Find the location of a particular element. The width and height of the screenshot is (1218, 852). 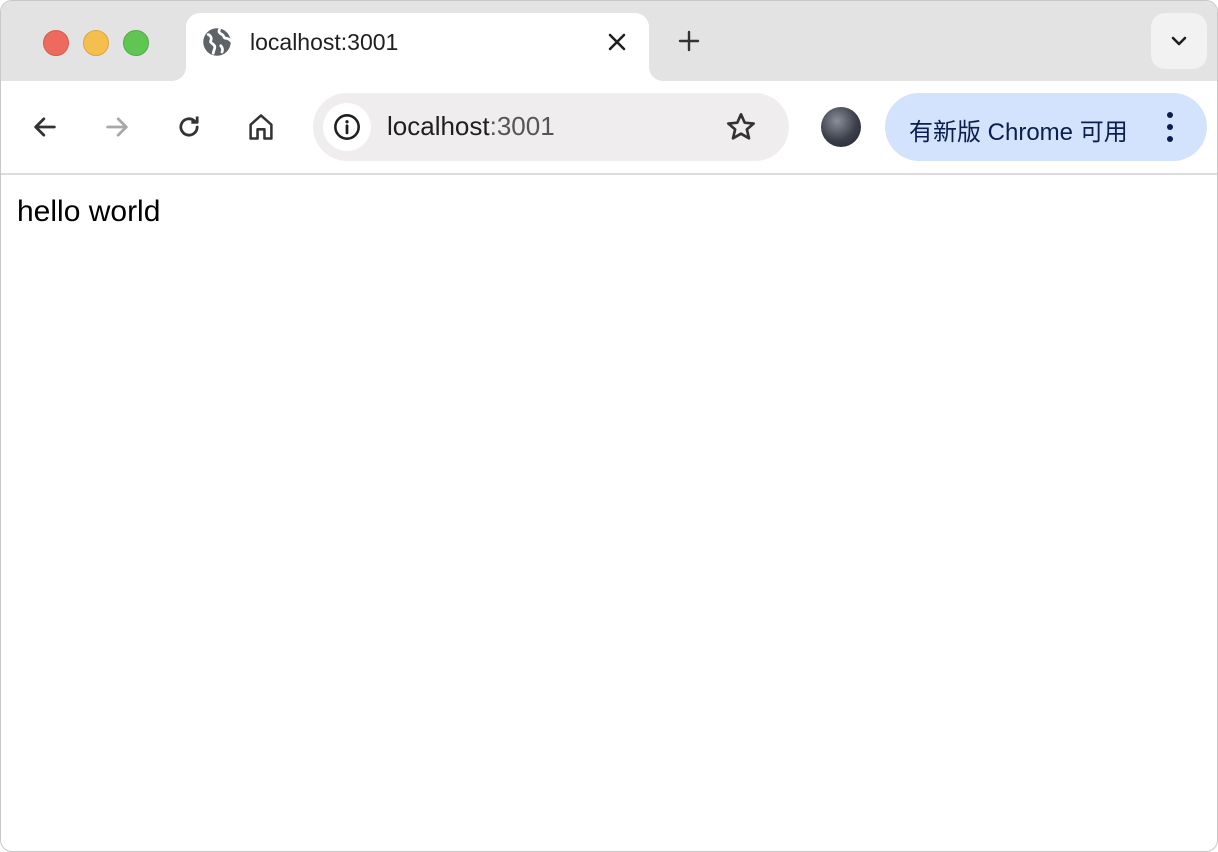

chevron-down-icon is located at coordinates (1179, 41).